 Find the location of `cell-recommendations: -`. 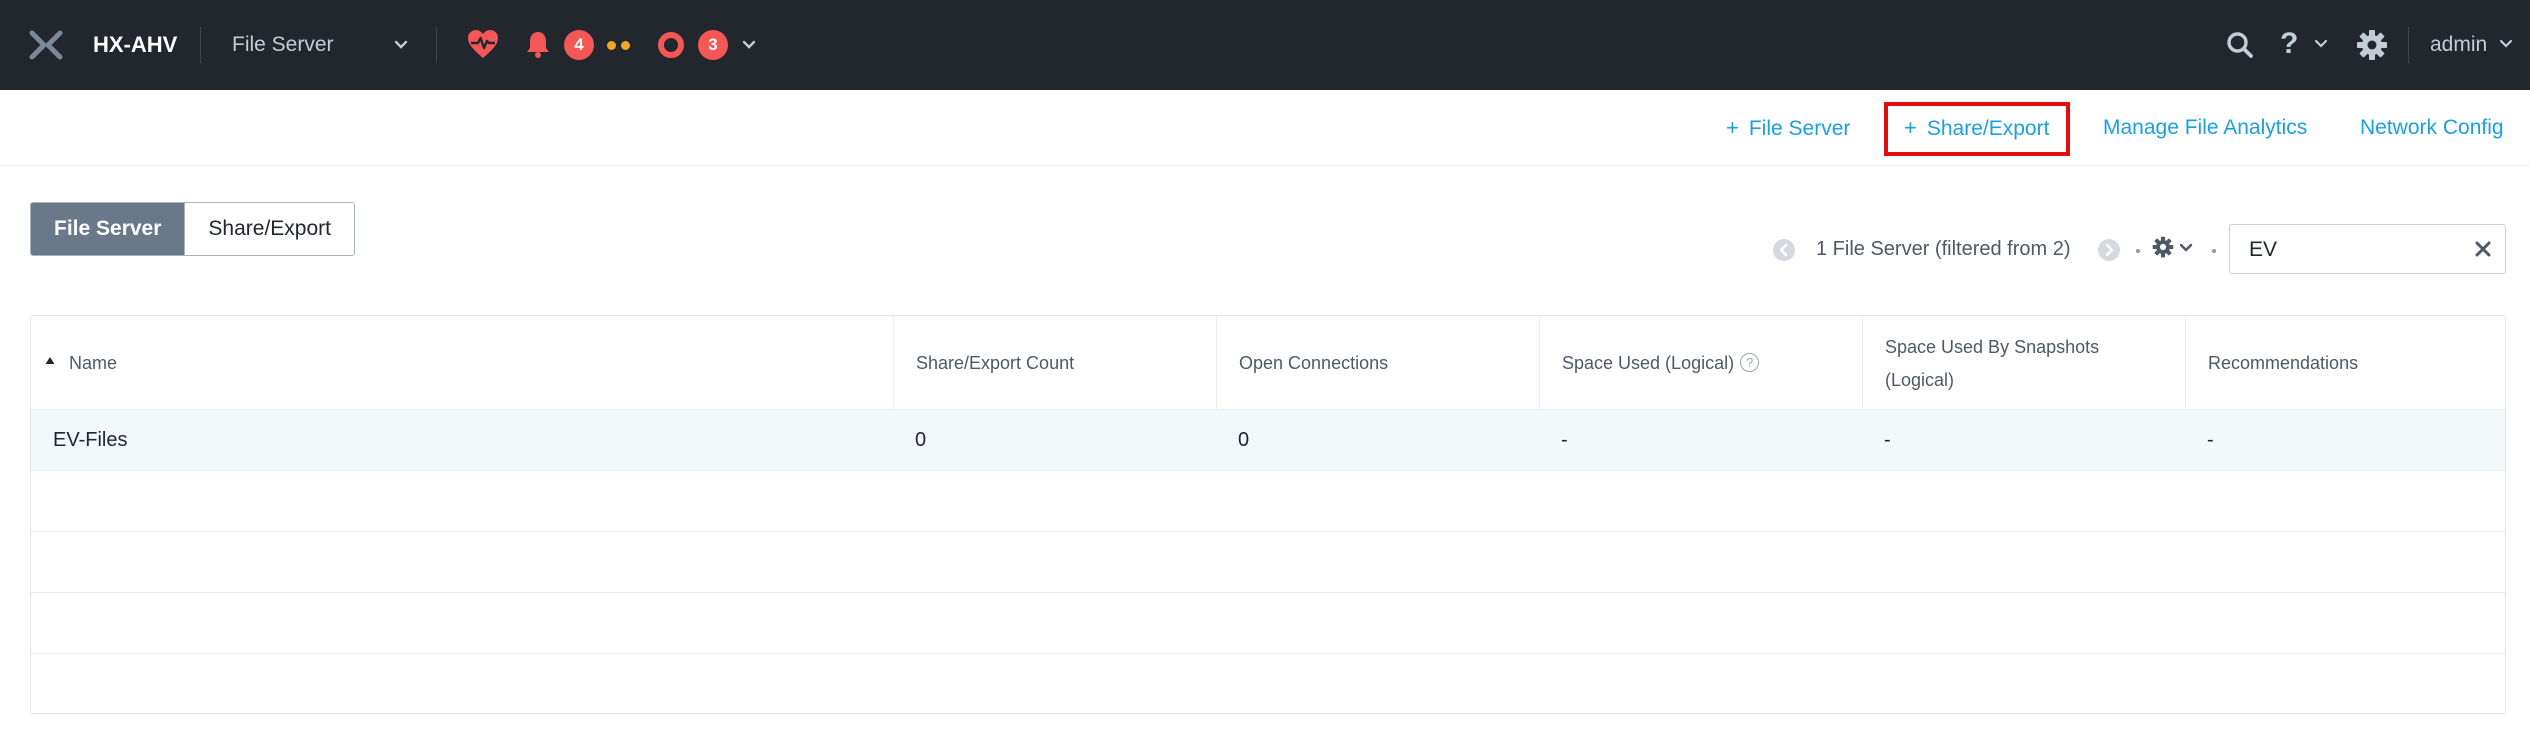

cell-recommendations: - is located at coordinates (2210, 440).